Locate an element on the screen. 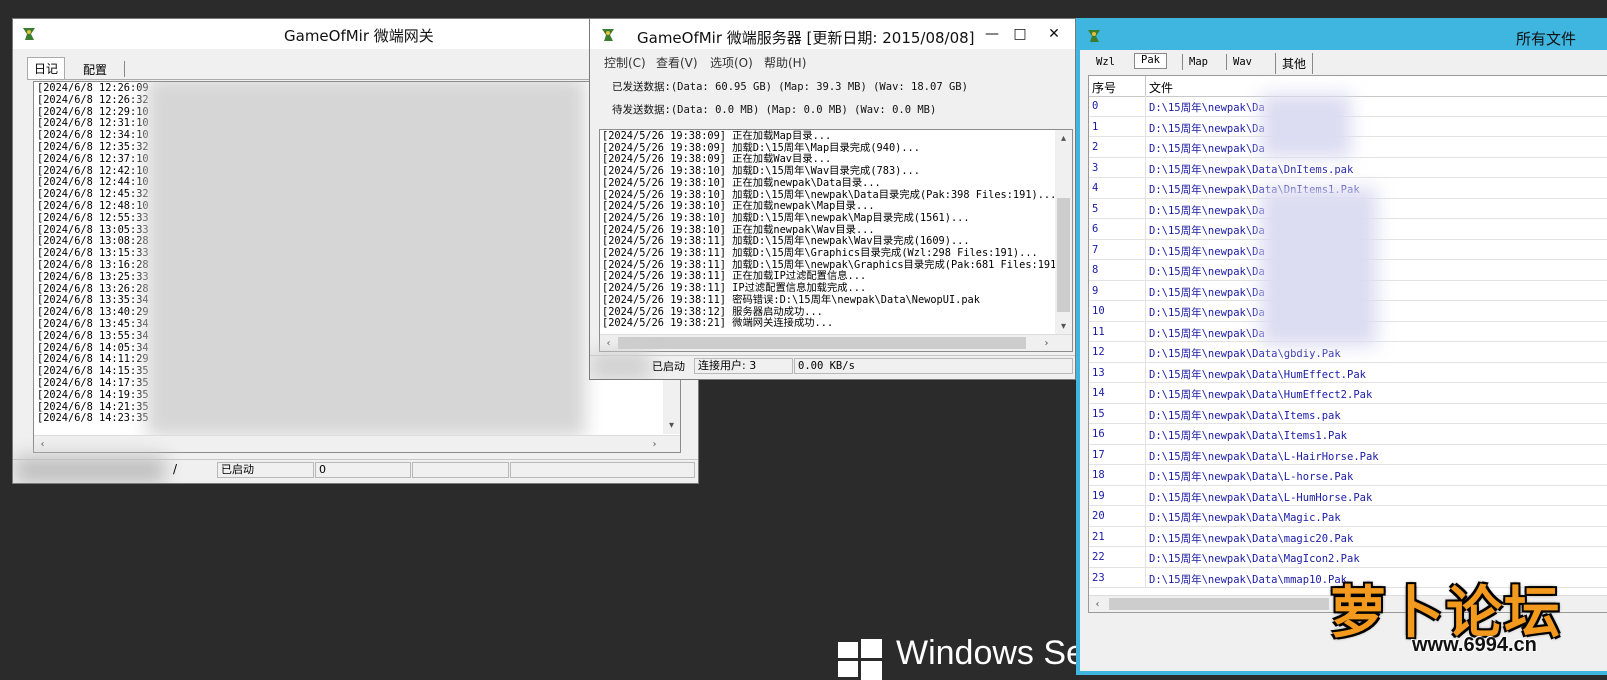 This screenshot has width=1607, height=680. table-row: 16 D:\15周年\newpak\Data\Items1.Pak is located at coordinates (1348, 434).